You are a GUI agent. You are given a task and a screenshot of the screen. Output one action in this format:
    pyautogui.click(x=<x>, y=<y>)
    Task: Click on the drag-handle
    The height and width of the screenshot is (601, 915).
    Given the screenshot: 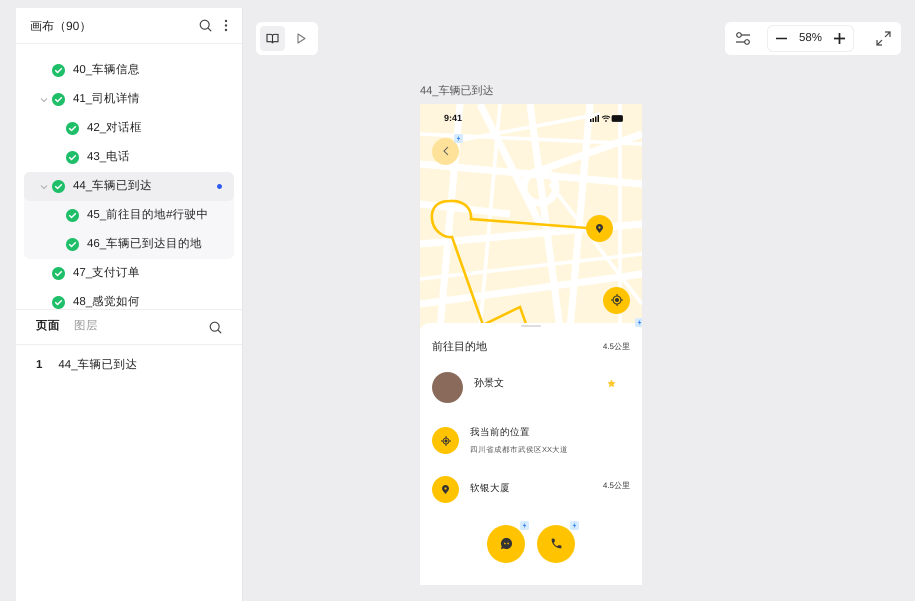 What is the action you would take?
    pyautogui.click(x=531, y=325)
    